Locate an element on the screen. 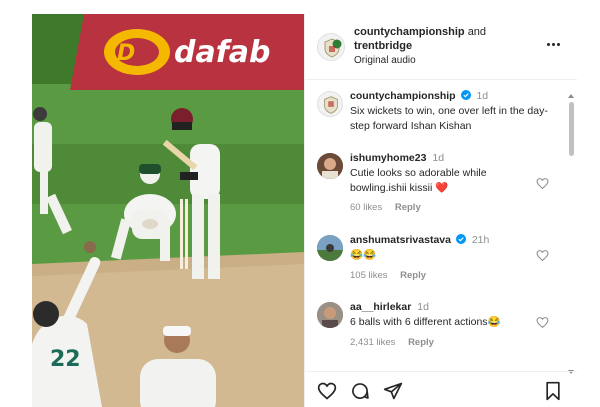 This screenshot has height=407, width=600. comment-likes: 2,431 likes is located at coordinates (372, 342).